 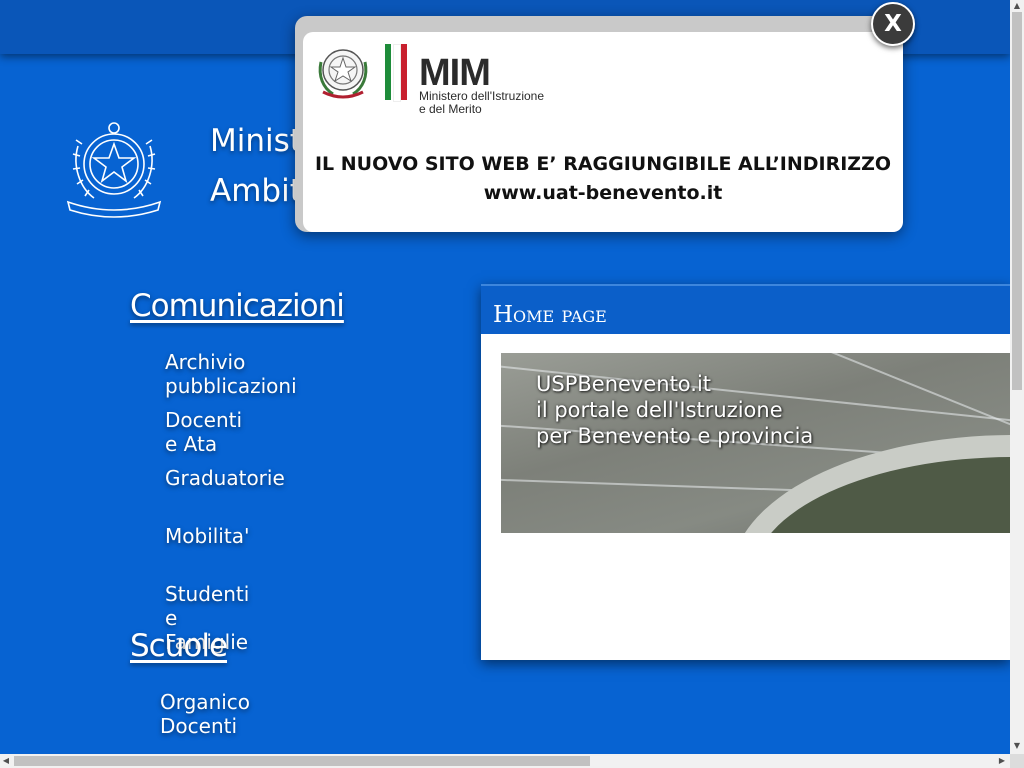 I want to click on nav-item-organico-docenti: Organico Docenti, so click(x=205, y=714).